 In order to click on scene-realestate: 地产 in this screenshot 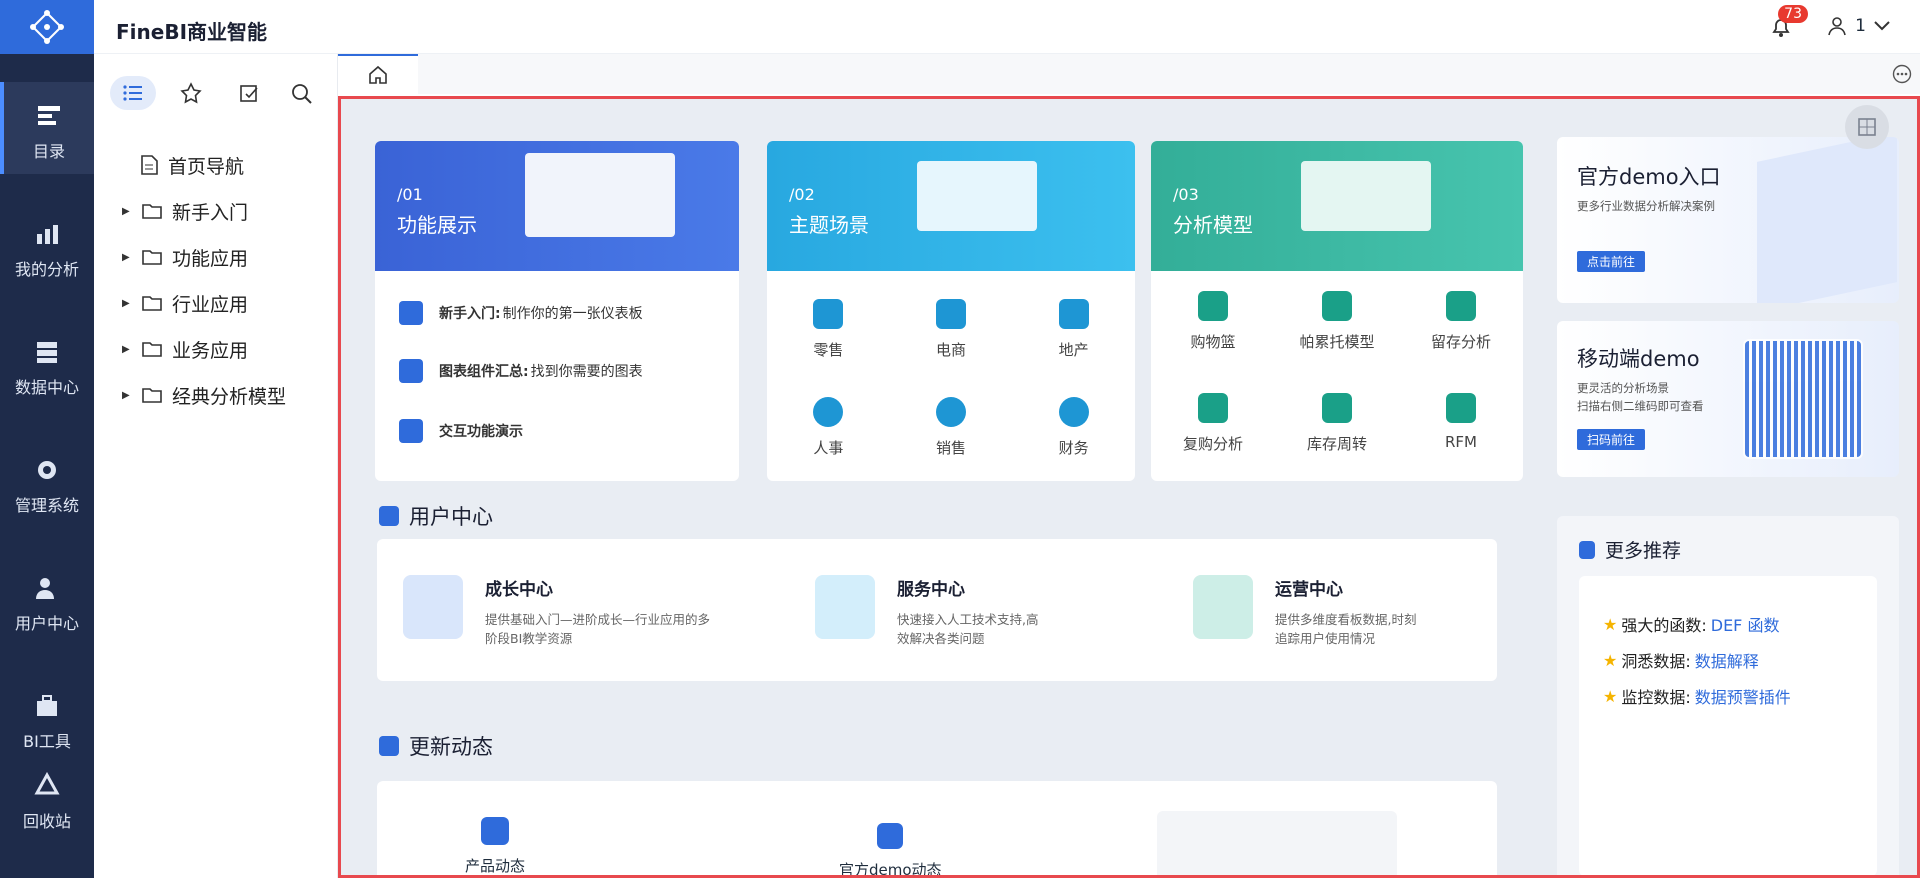, I will do `click(1074, 329)`.